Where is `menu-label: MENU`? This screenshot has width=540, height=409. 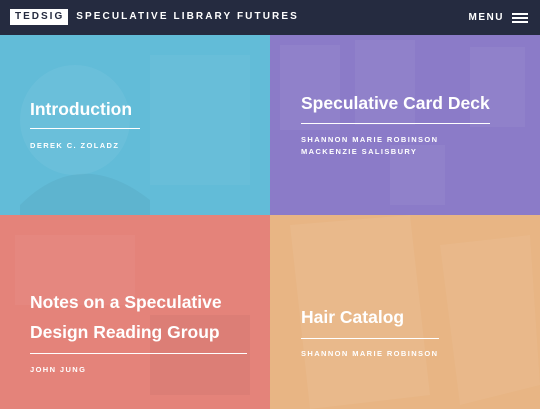 menu-label: MENU is located at coordinates (486, 17).